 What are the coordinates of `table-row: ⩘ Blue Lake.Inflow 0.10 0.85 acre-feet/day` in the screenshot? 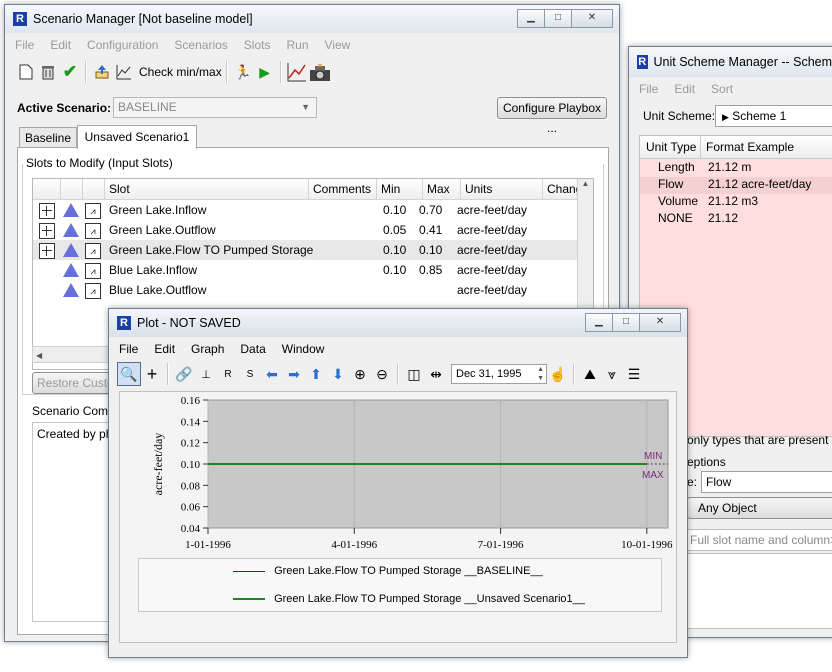 It's located at (305, 270).